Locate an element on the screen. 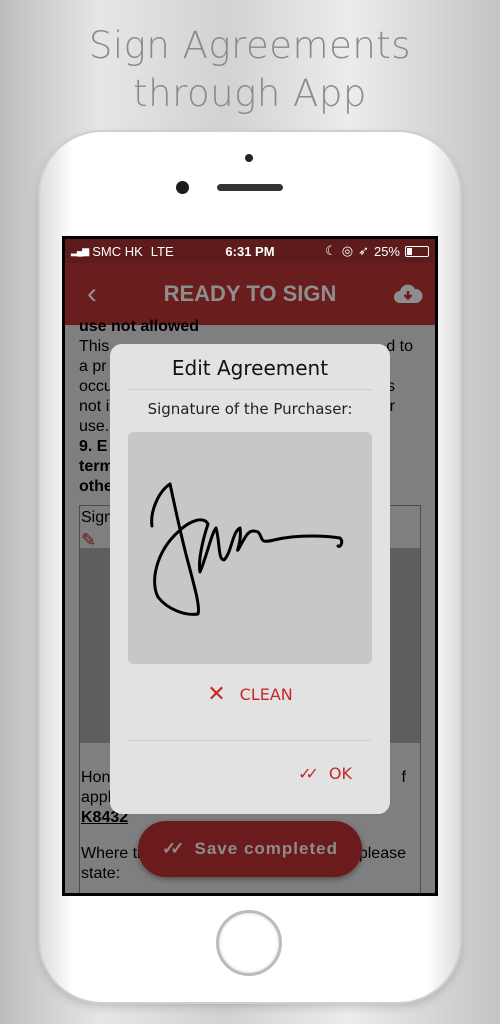  location-icon: ➶ is located at coordinates (363, 250).